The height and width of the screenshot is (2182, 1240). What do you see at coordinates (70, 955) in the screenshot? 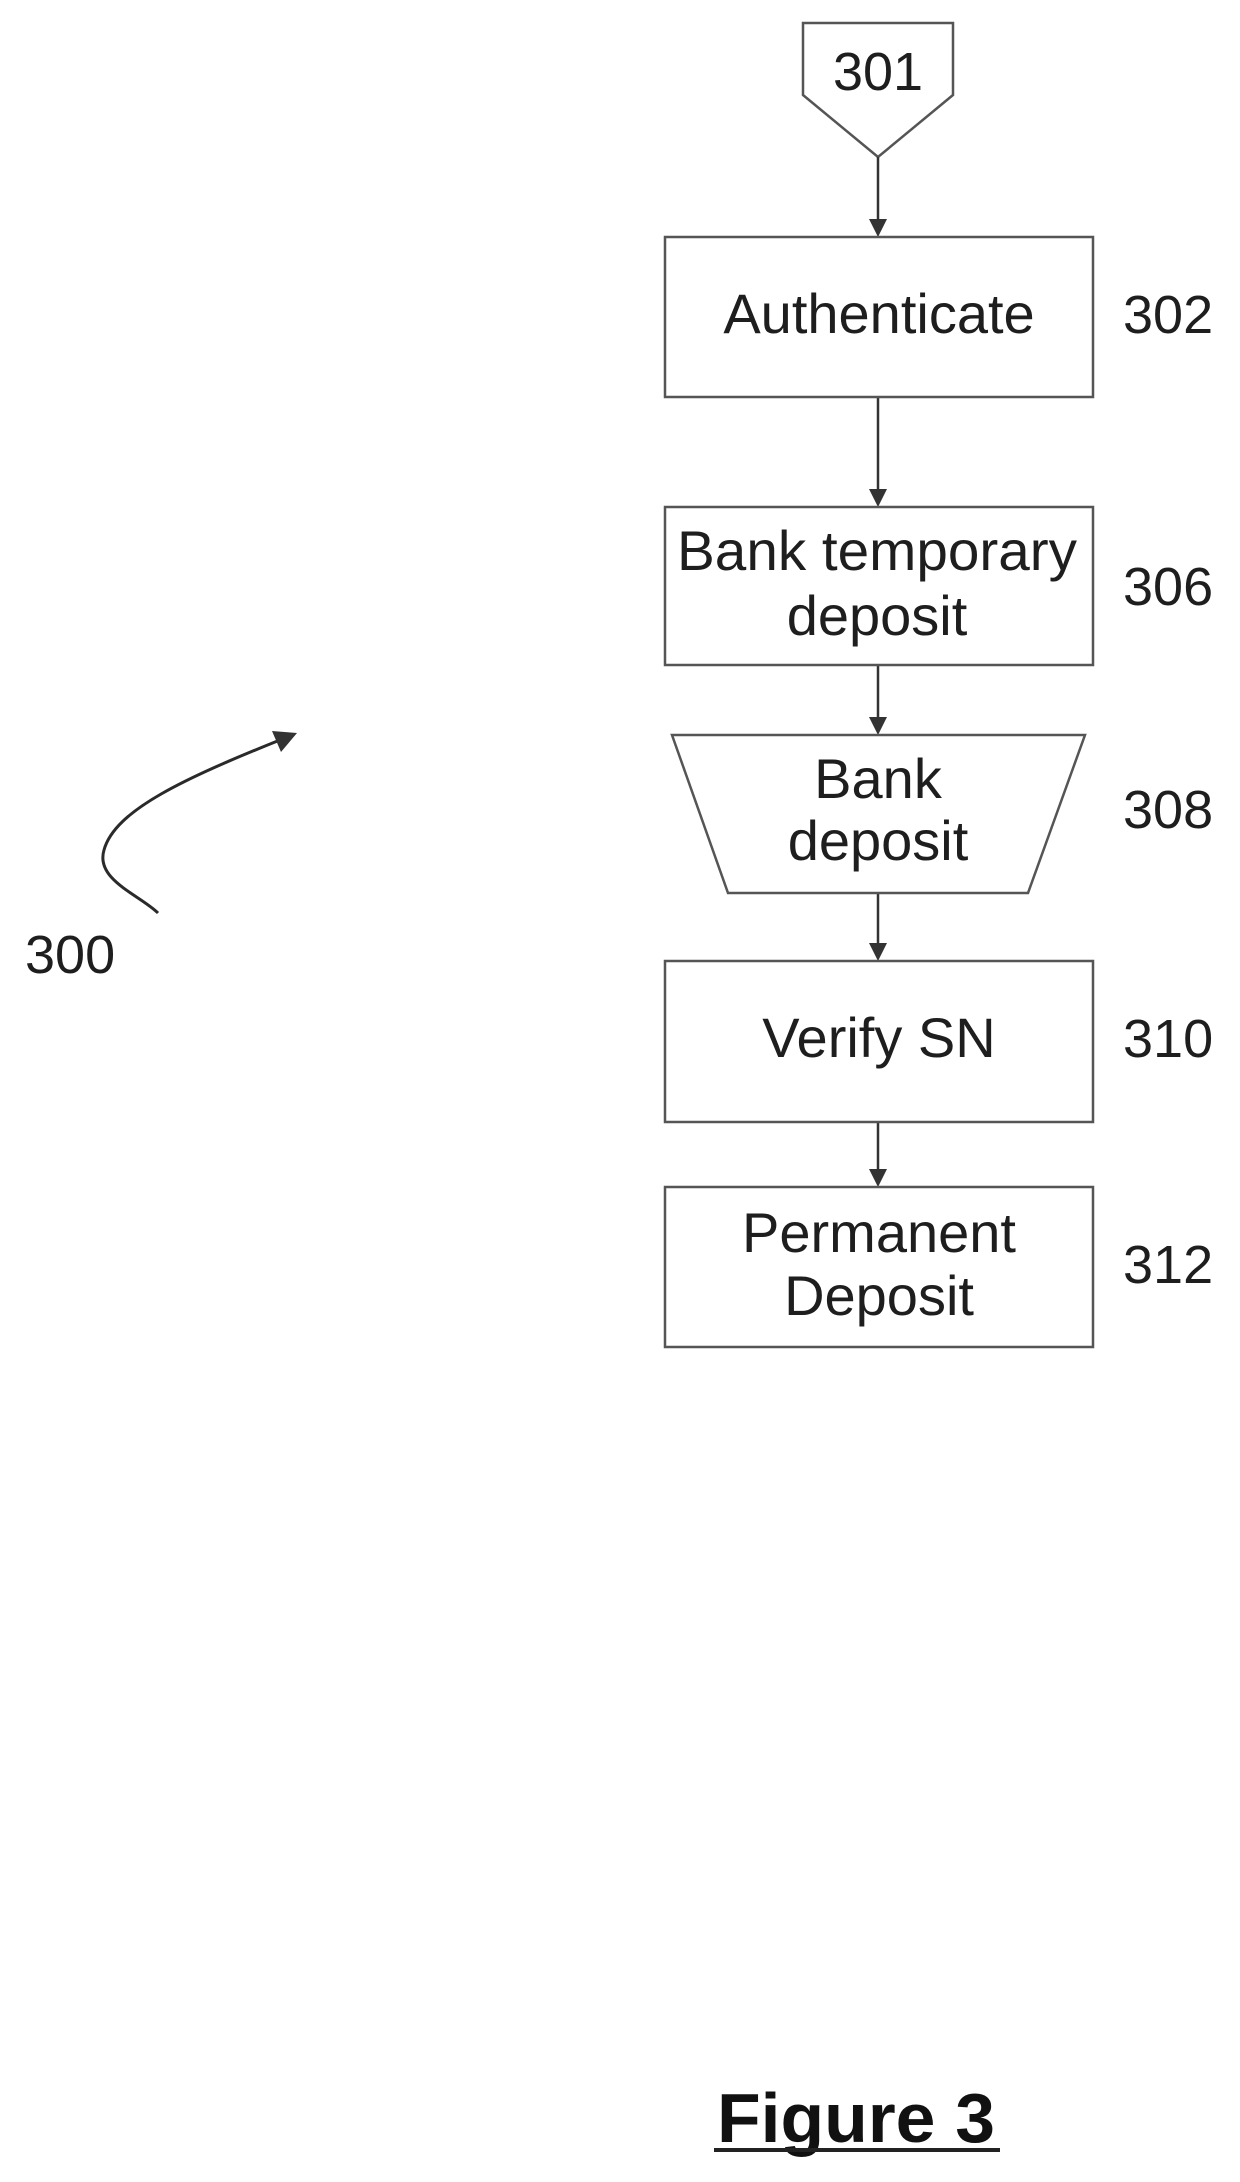
I see `figure-ref-label: 300` at bounding box center [70, 955].